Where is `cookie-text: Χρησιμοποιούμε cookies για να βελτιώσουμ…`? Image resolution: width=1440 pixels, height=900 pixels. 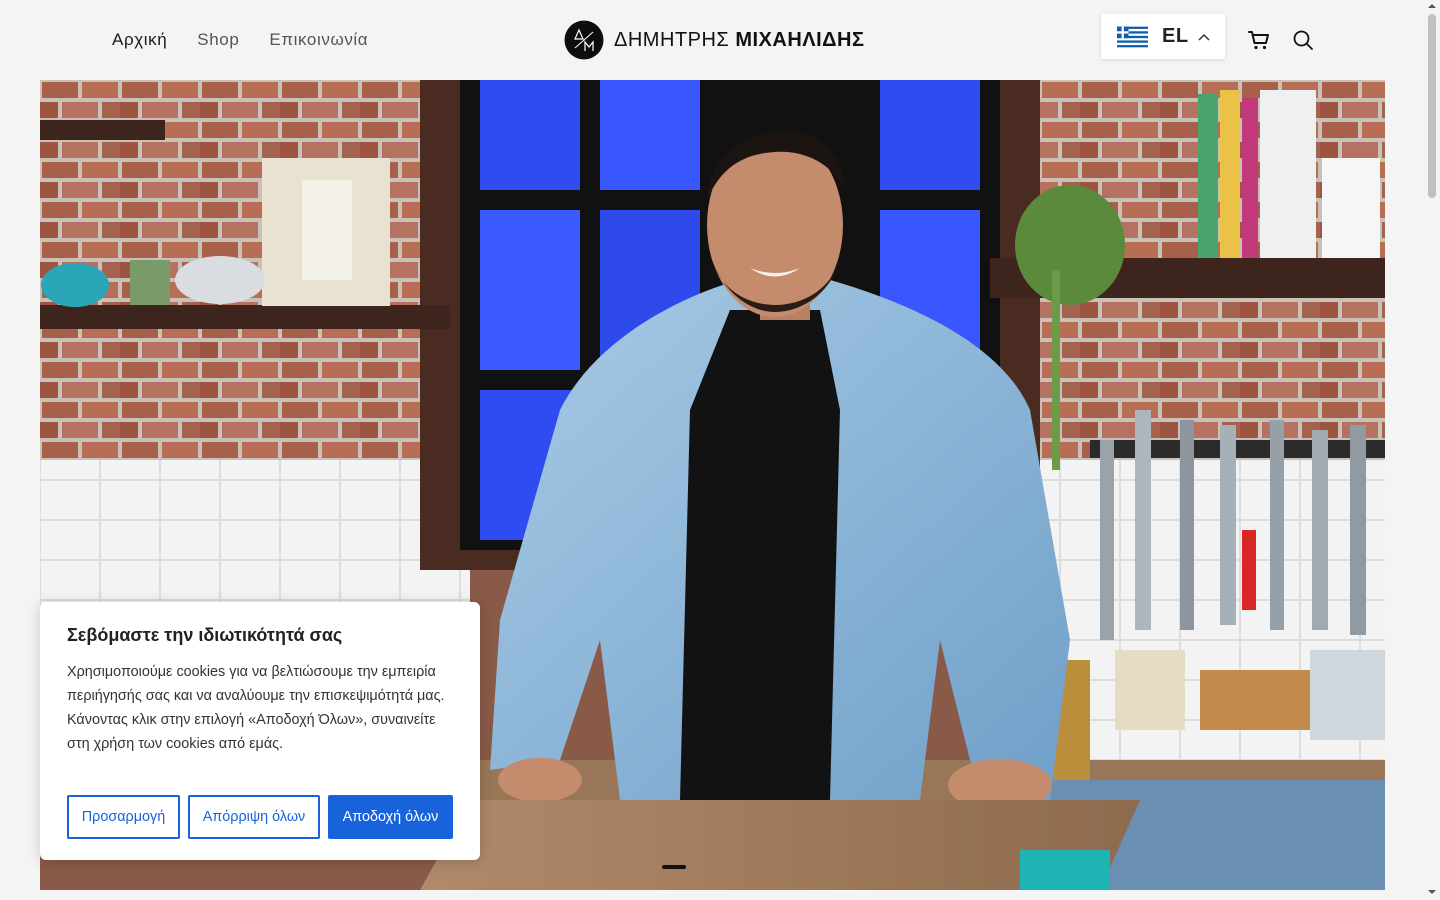 cookie-text: Χρησιμοποιούμε cookies για να βελτιώσουμ… is located at coordinates (256, 708).